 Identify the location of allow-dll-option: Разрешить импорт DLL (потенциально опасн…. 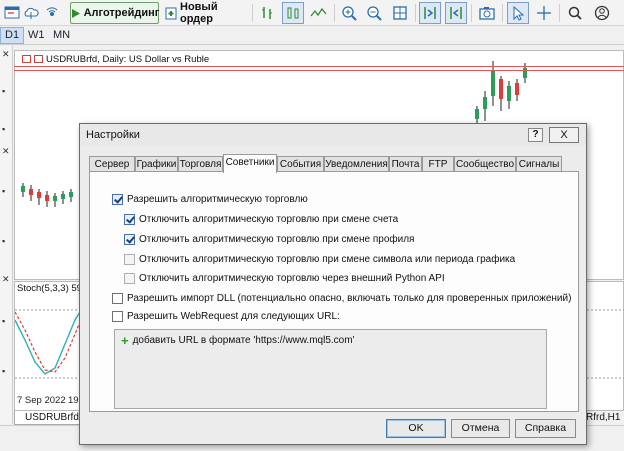
(341, 298).